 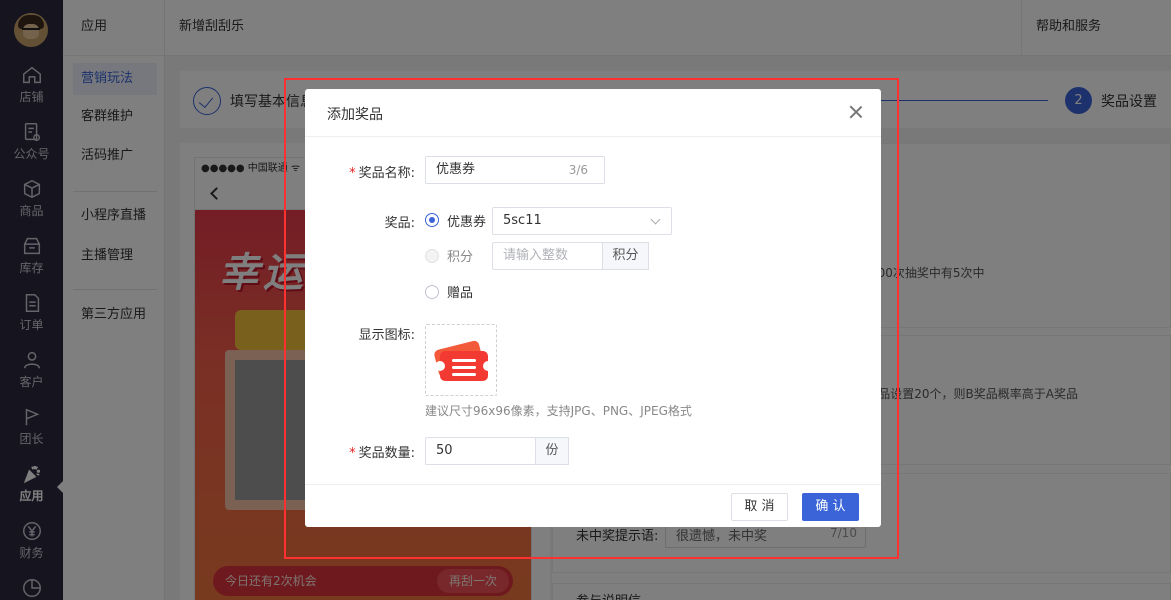 What do you see at coordinates (552, 451) in the screenshot?
I see `quantity-unit: 份` at bounding box center [552, 451].